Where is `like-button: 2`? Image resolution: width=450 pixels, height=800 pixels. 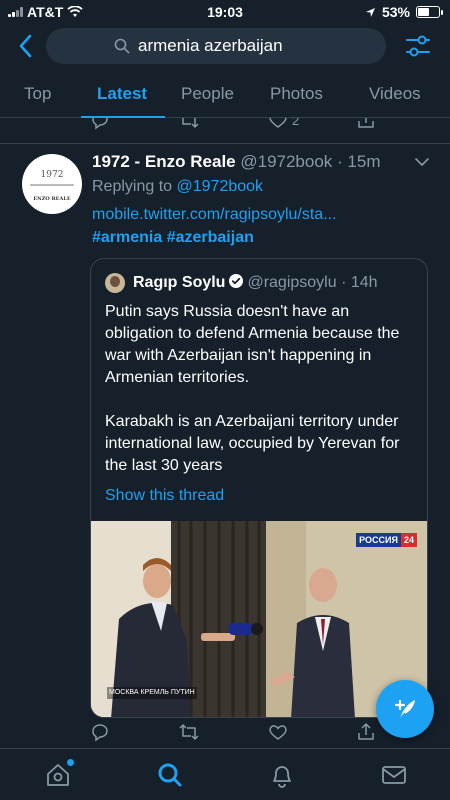
like-button: 2 is located at coordinates (283, 124).